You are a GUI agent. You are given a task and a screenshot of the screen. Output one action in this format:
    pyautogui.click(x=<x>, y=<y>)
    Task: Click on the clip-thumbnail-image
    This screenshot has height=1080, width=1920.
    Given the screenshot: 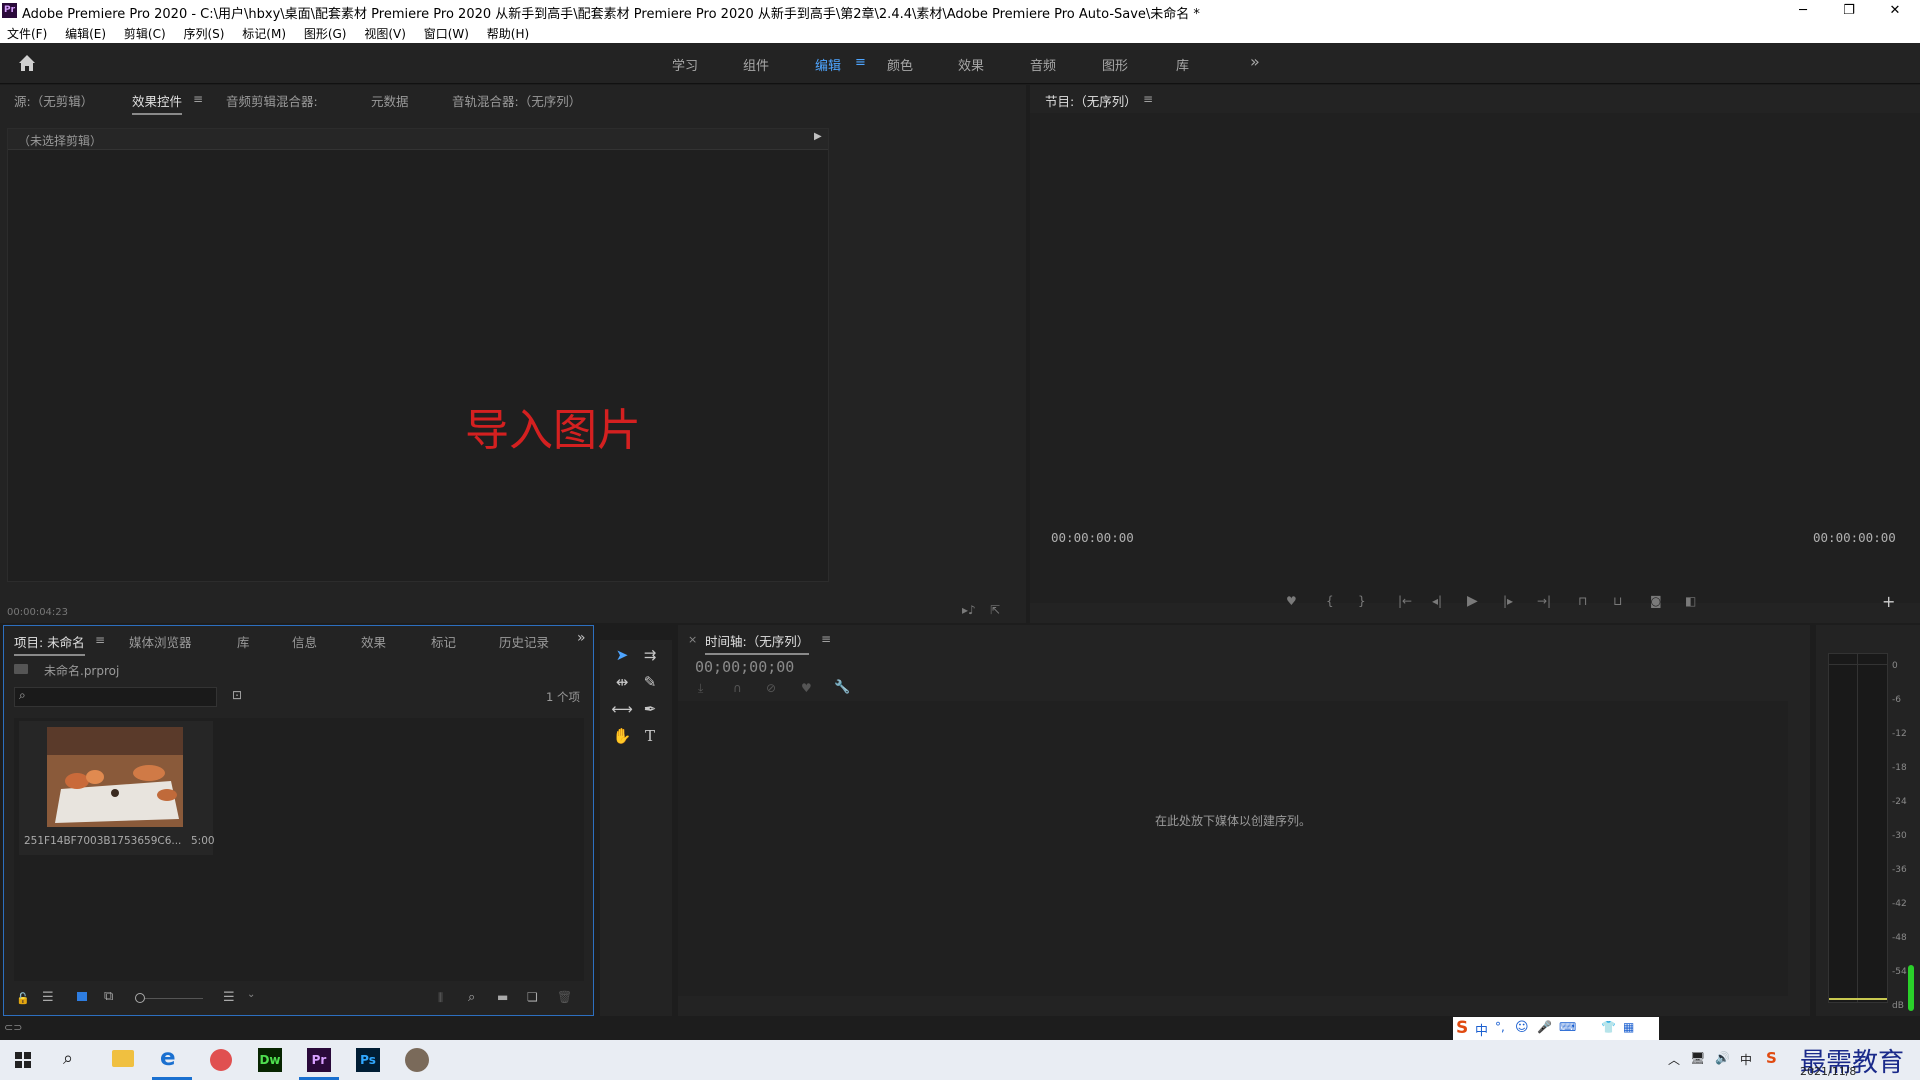 What is the action you would take?
    pyautogui.click(x=115, y=777)
    